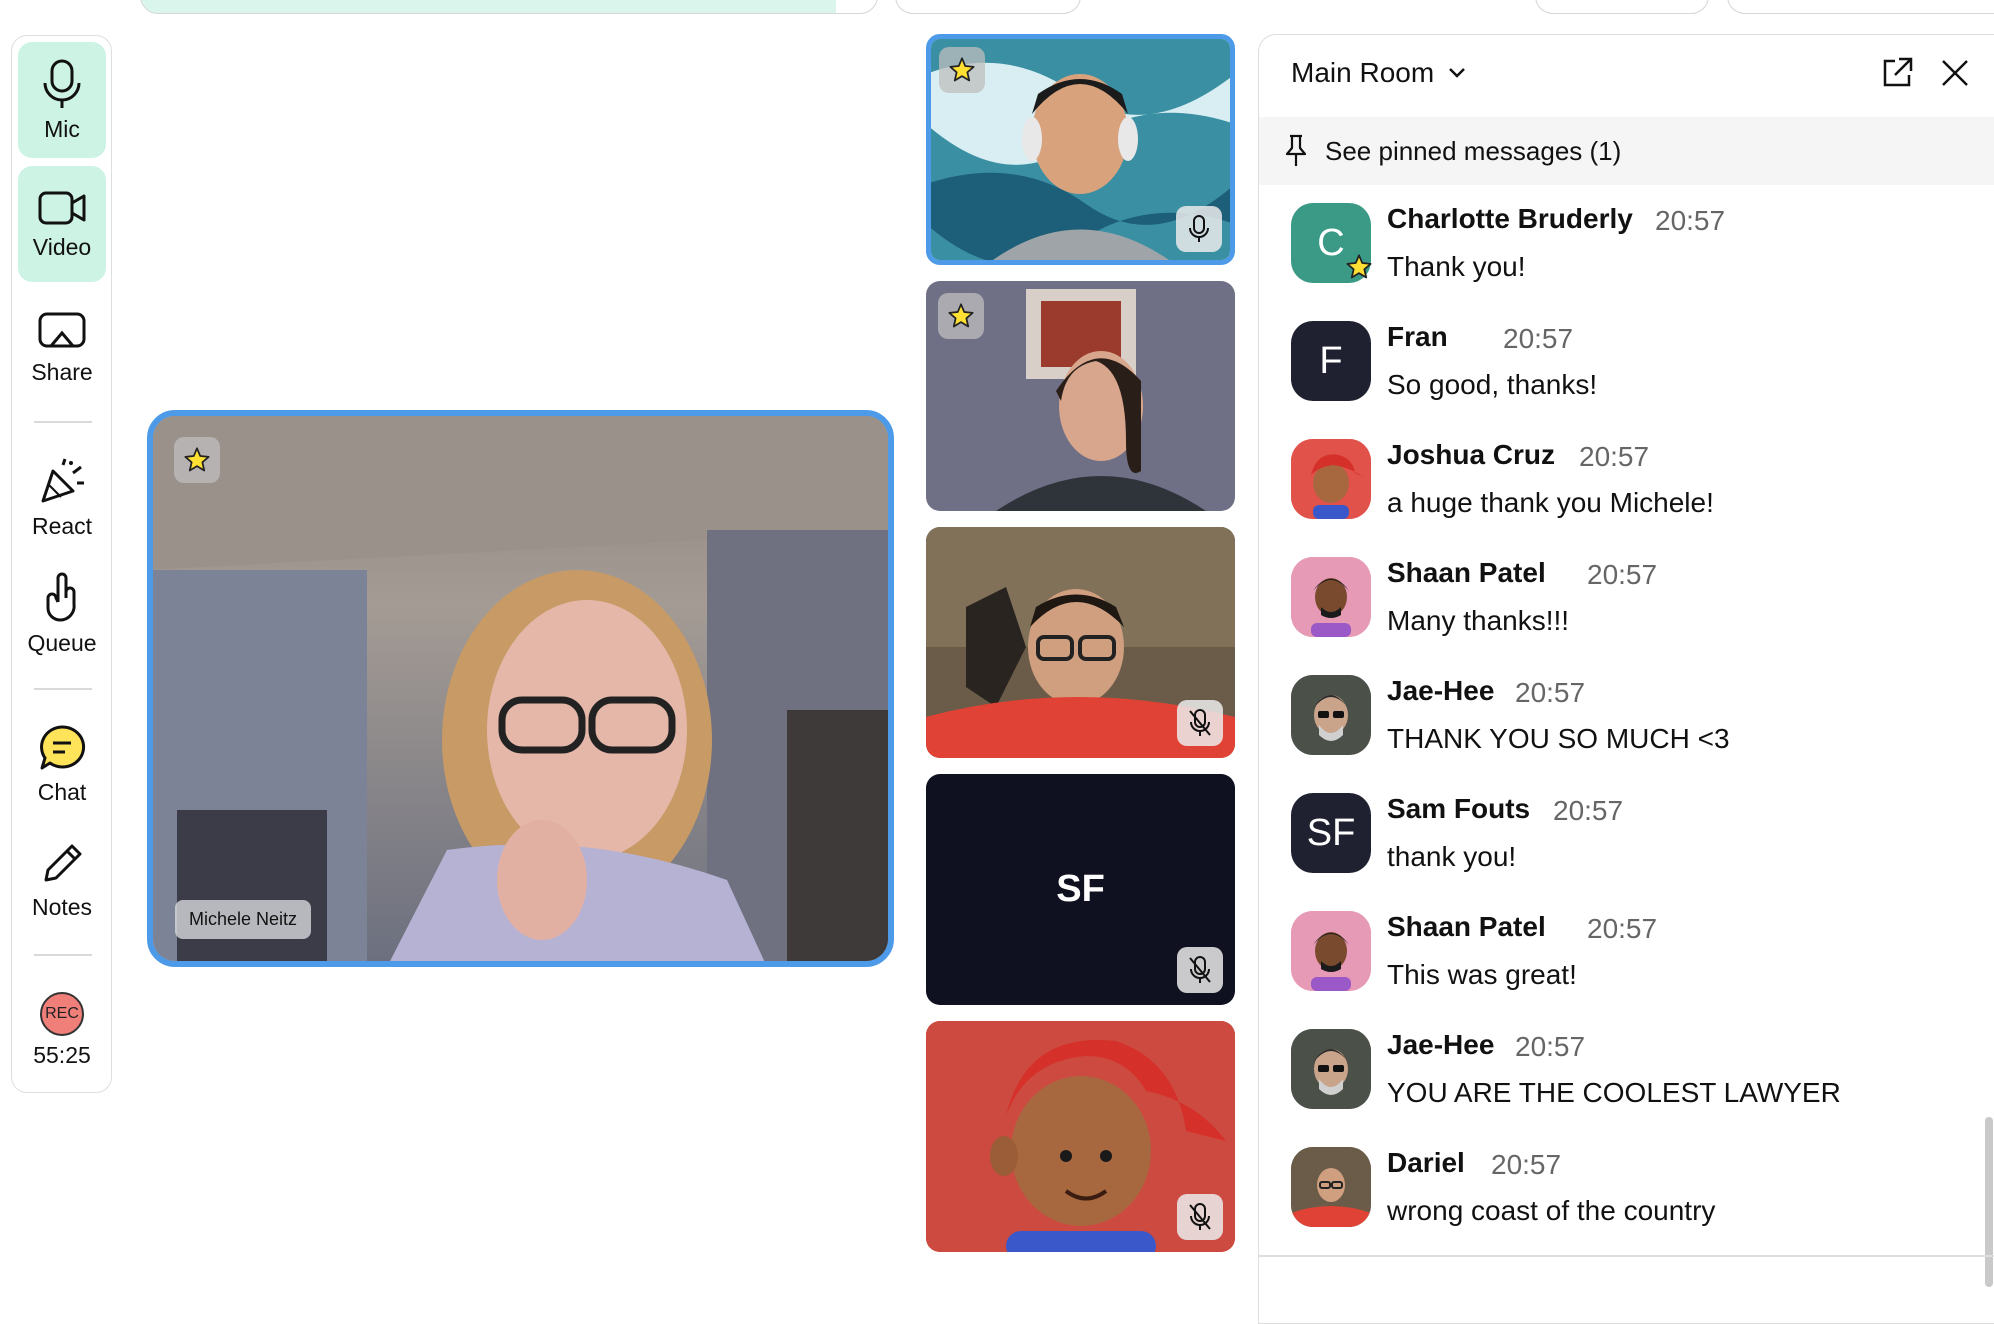  What do you see at coordinates (1492, 384) in the screenshot?
I see `message-text: So good, thanks!` at bounding box center [1492, 384].